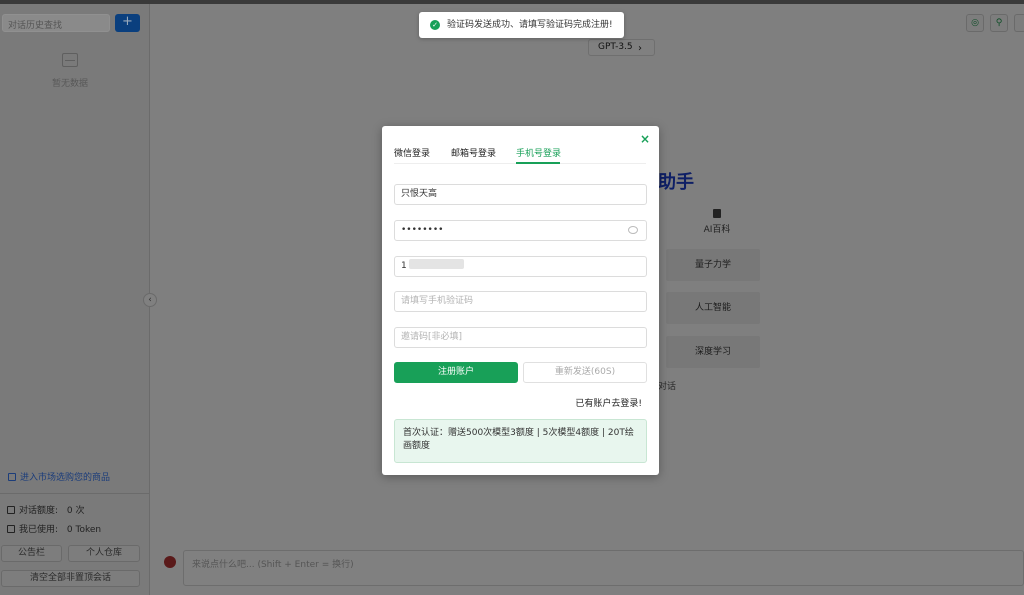  I want to click on tab-email-login: 邮箱号登录, so click(473, 152).